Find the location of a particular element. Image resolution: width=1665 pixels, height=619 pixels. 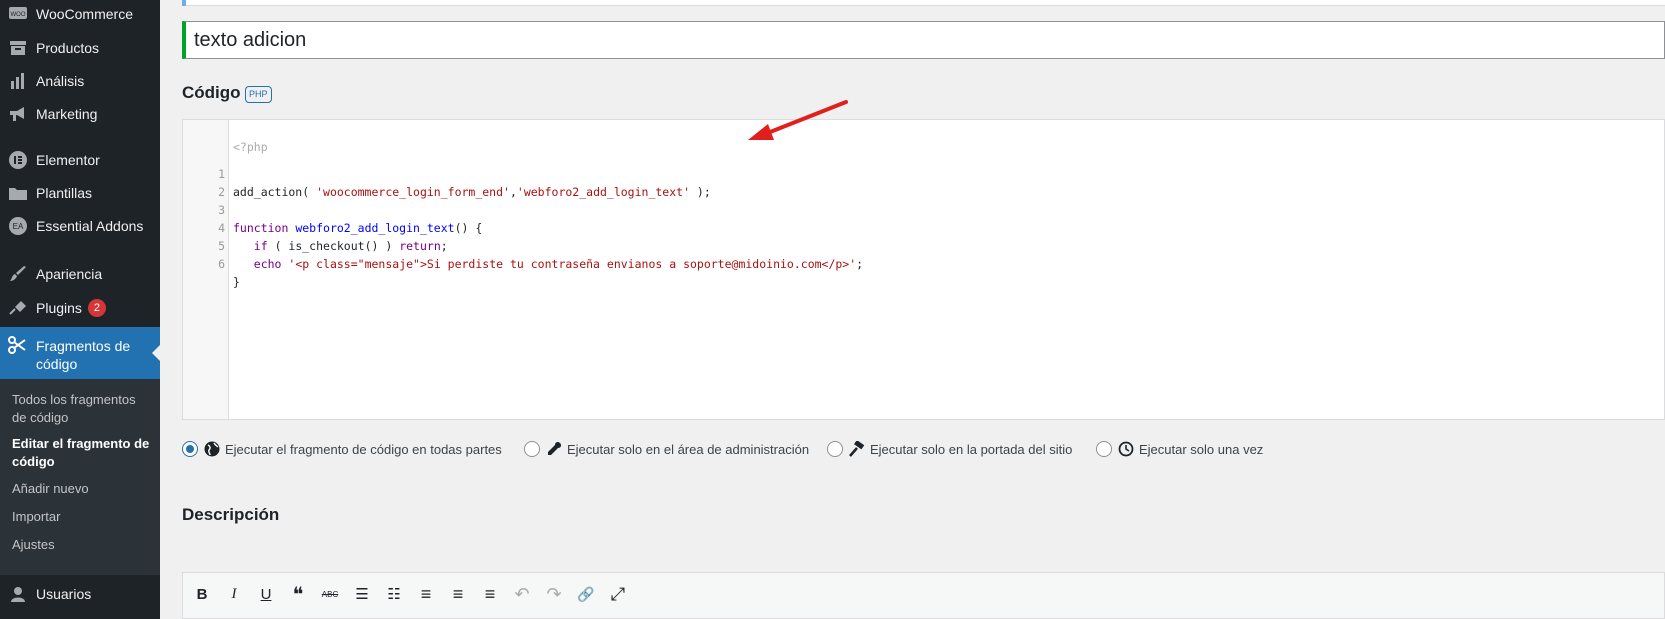

svg-text: WOO is located at coordinates (18, 15).